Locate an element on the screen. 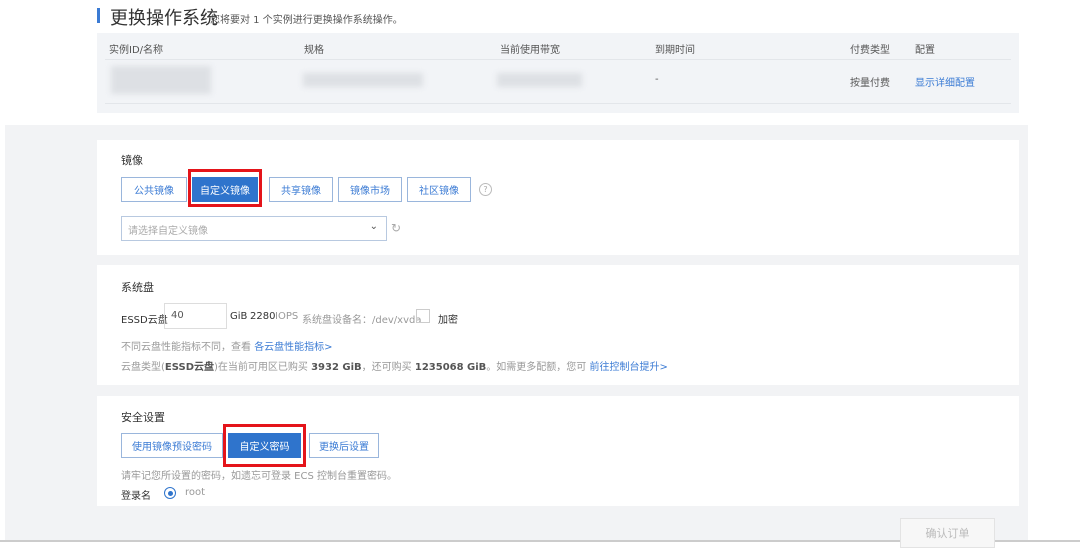 Image resolution: width=1080 pixels, height=548 pixels. quota-upgrade-link: 前往控制台提升> is located at coordinates (629, 367).